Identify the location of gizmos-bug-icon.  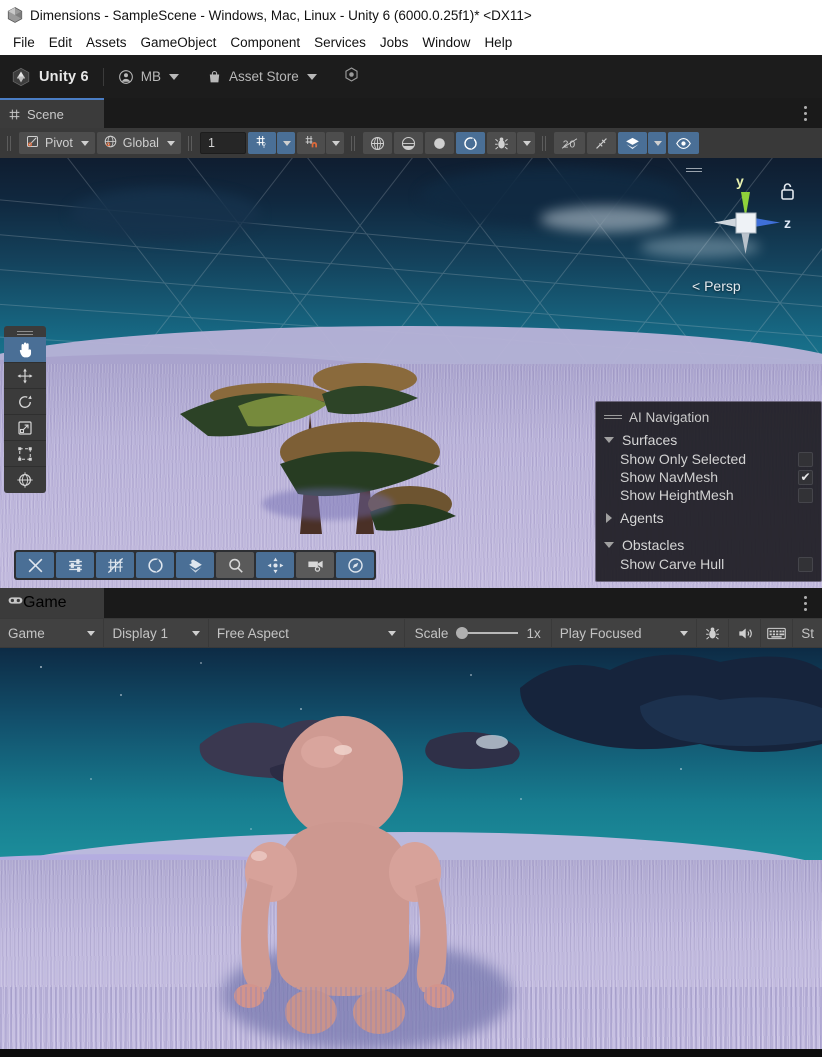
(712, 633).